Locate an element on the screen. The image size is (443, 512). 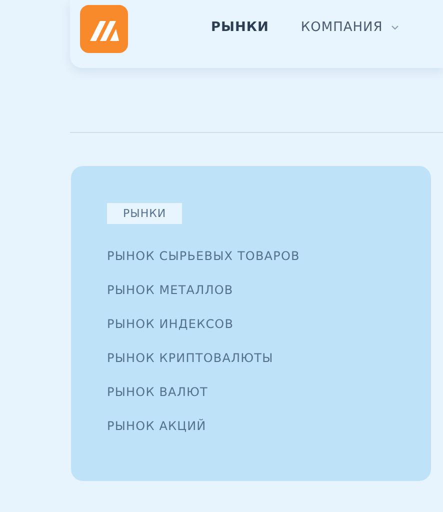
chevron-icon is located at coordinates (394, 27).